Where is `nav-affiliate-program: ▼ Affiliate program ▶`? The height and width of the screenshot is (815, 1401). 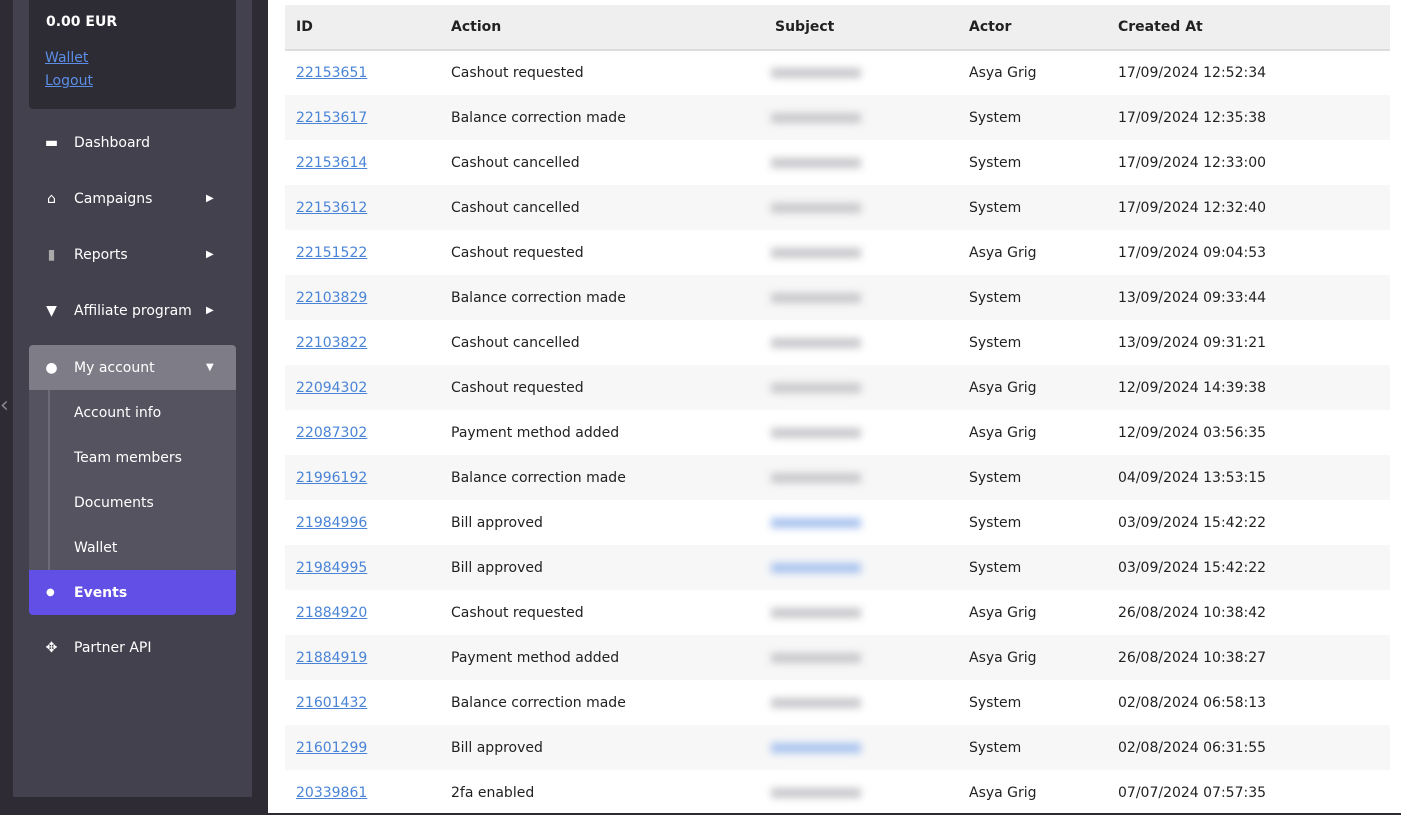 nav-affiliate-program: ▼ Affiliate program ▶ is located at coordinates (132, 310).